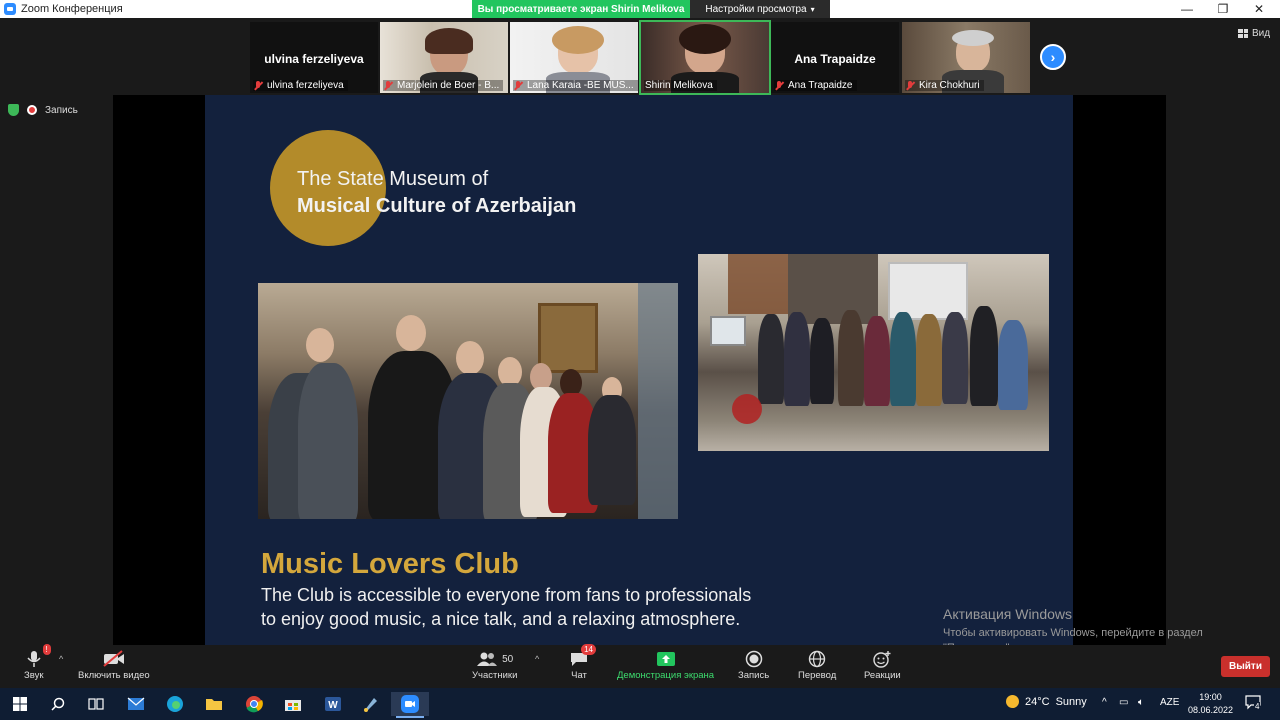 Image resolution: width=1280 pixels, height=720 pixels. What do you see at coordinates (393, 179) in the screenshot?
I see `museum-title-line1: The State Museum of` at bounding box center [393, 179].